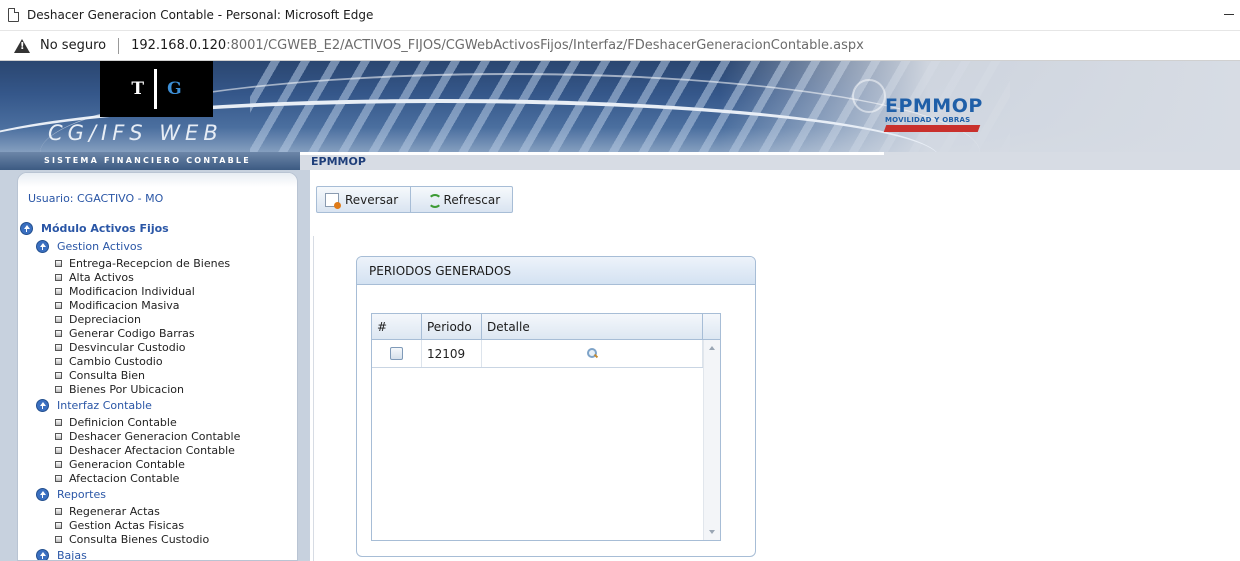 The width and height of the screenshot is (1240, 561). I want to click on tg-logo-bar, so click(156, 89).